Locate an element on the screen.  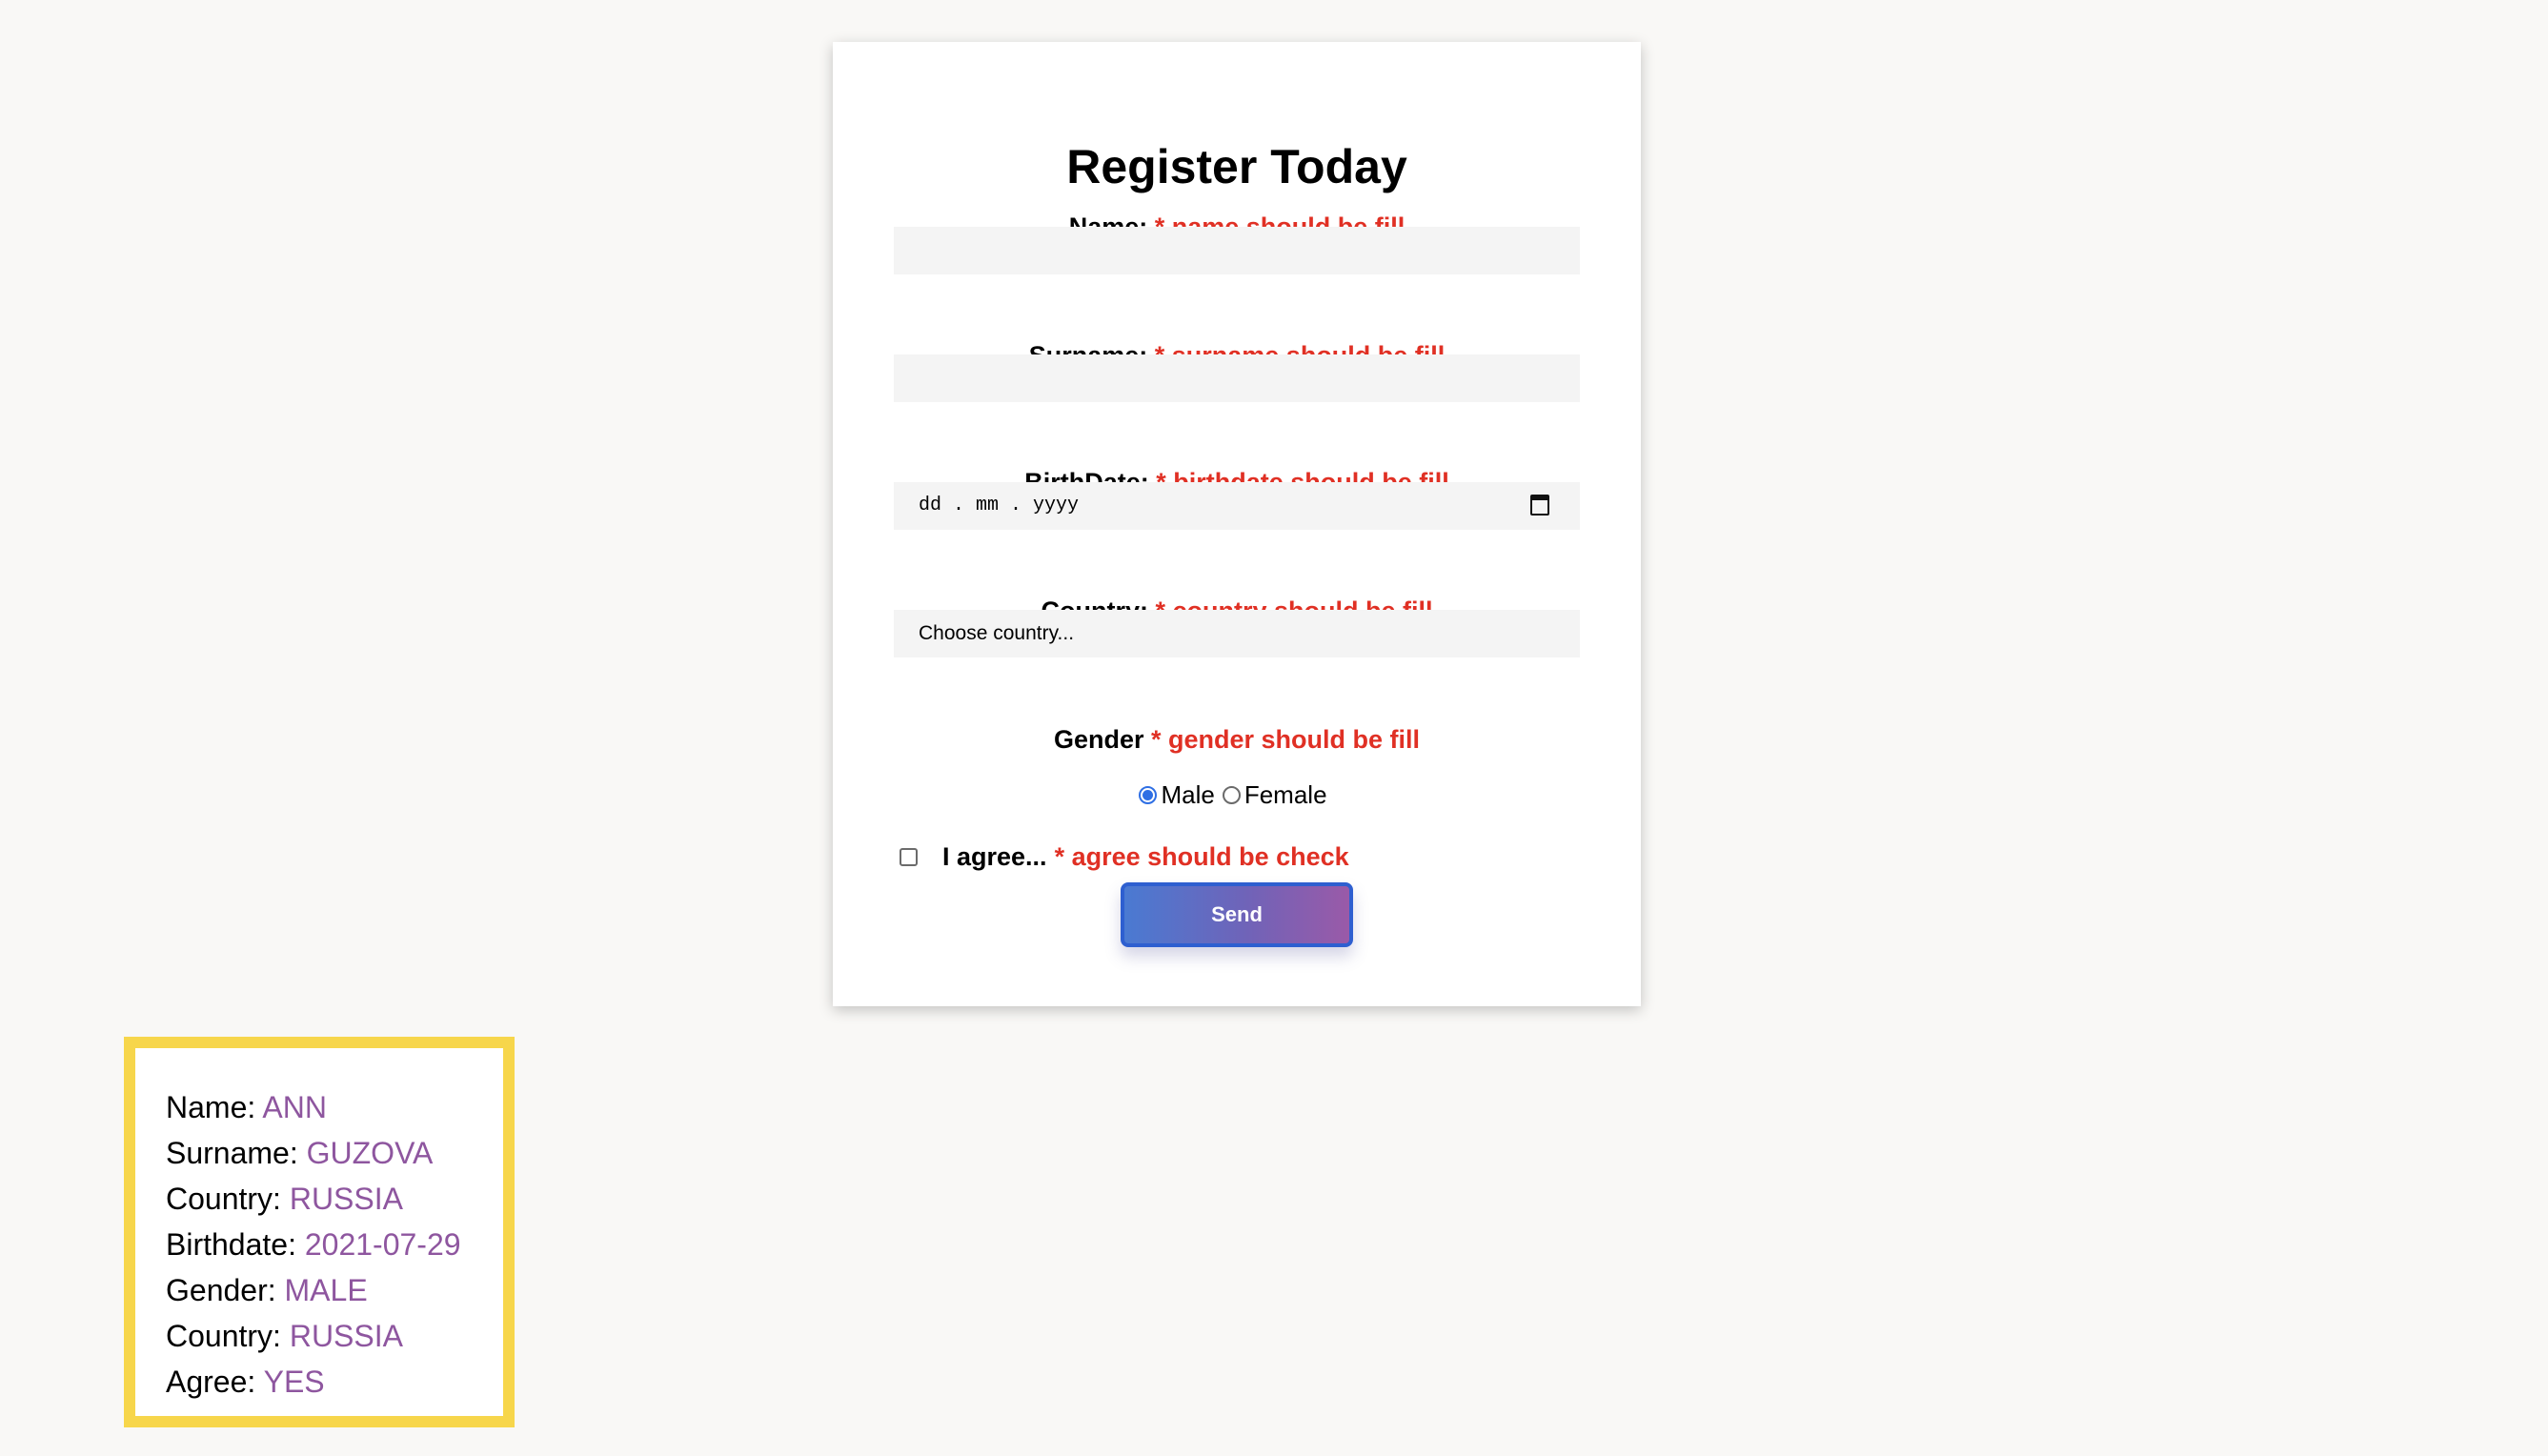
gender-label-row: Gender * gender should be fill is located at coordinates (1237, 739).